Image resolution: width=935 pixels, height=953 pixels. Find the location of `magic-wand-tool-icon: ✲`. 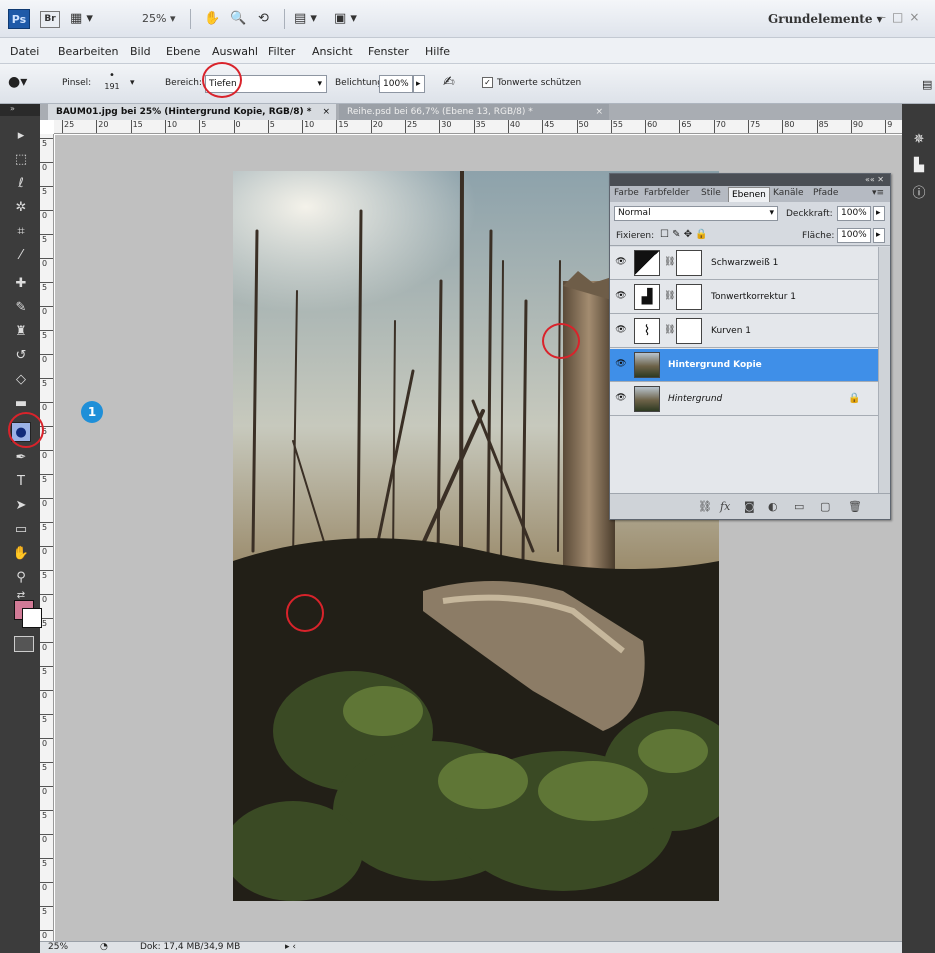

magic-wand-tool-icon: ✲ is located at coordinates (21, 208).